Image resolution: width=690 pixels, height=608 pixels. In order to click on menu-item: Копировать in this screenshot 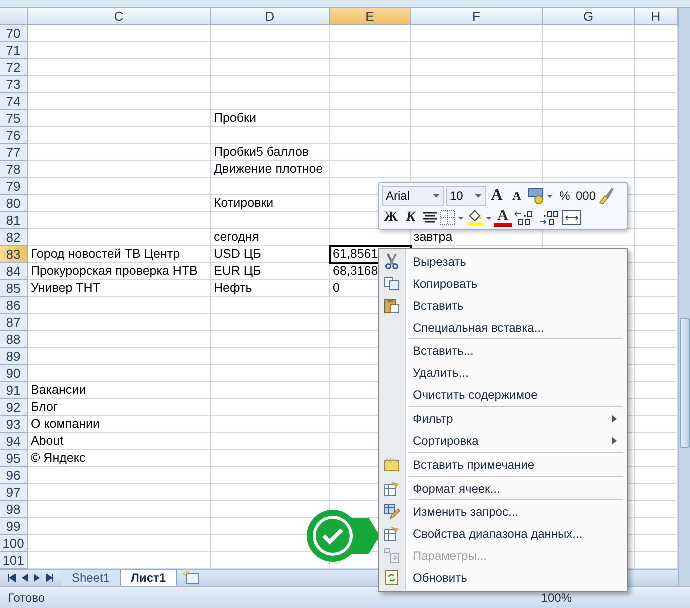, I will do `click(520, 283)`.